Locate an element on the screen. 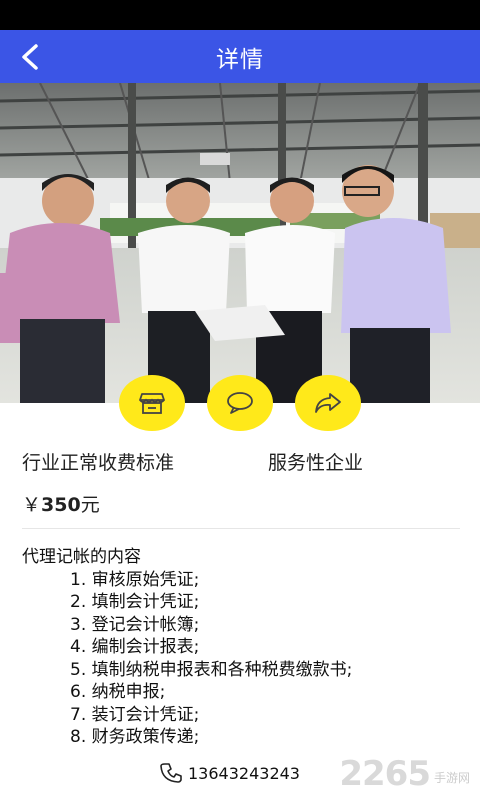 The width and height of the screenshot is (480, 800). share-button is located at coordinates (328, 403).